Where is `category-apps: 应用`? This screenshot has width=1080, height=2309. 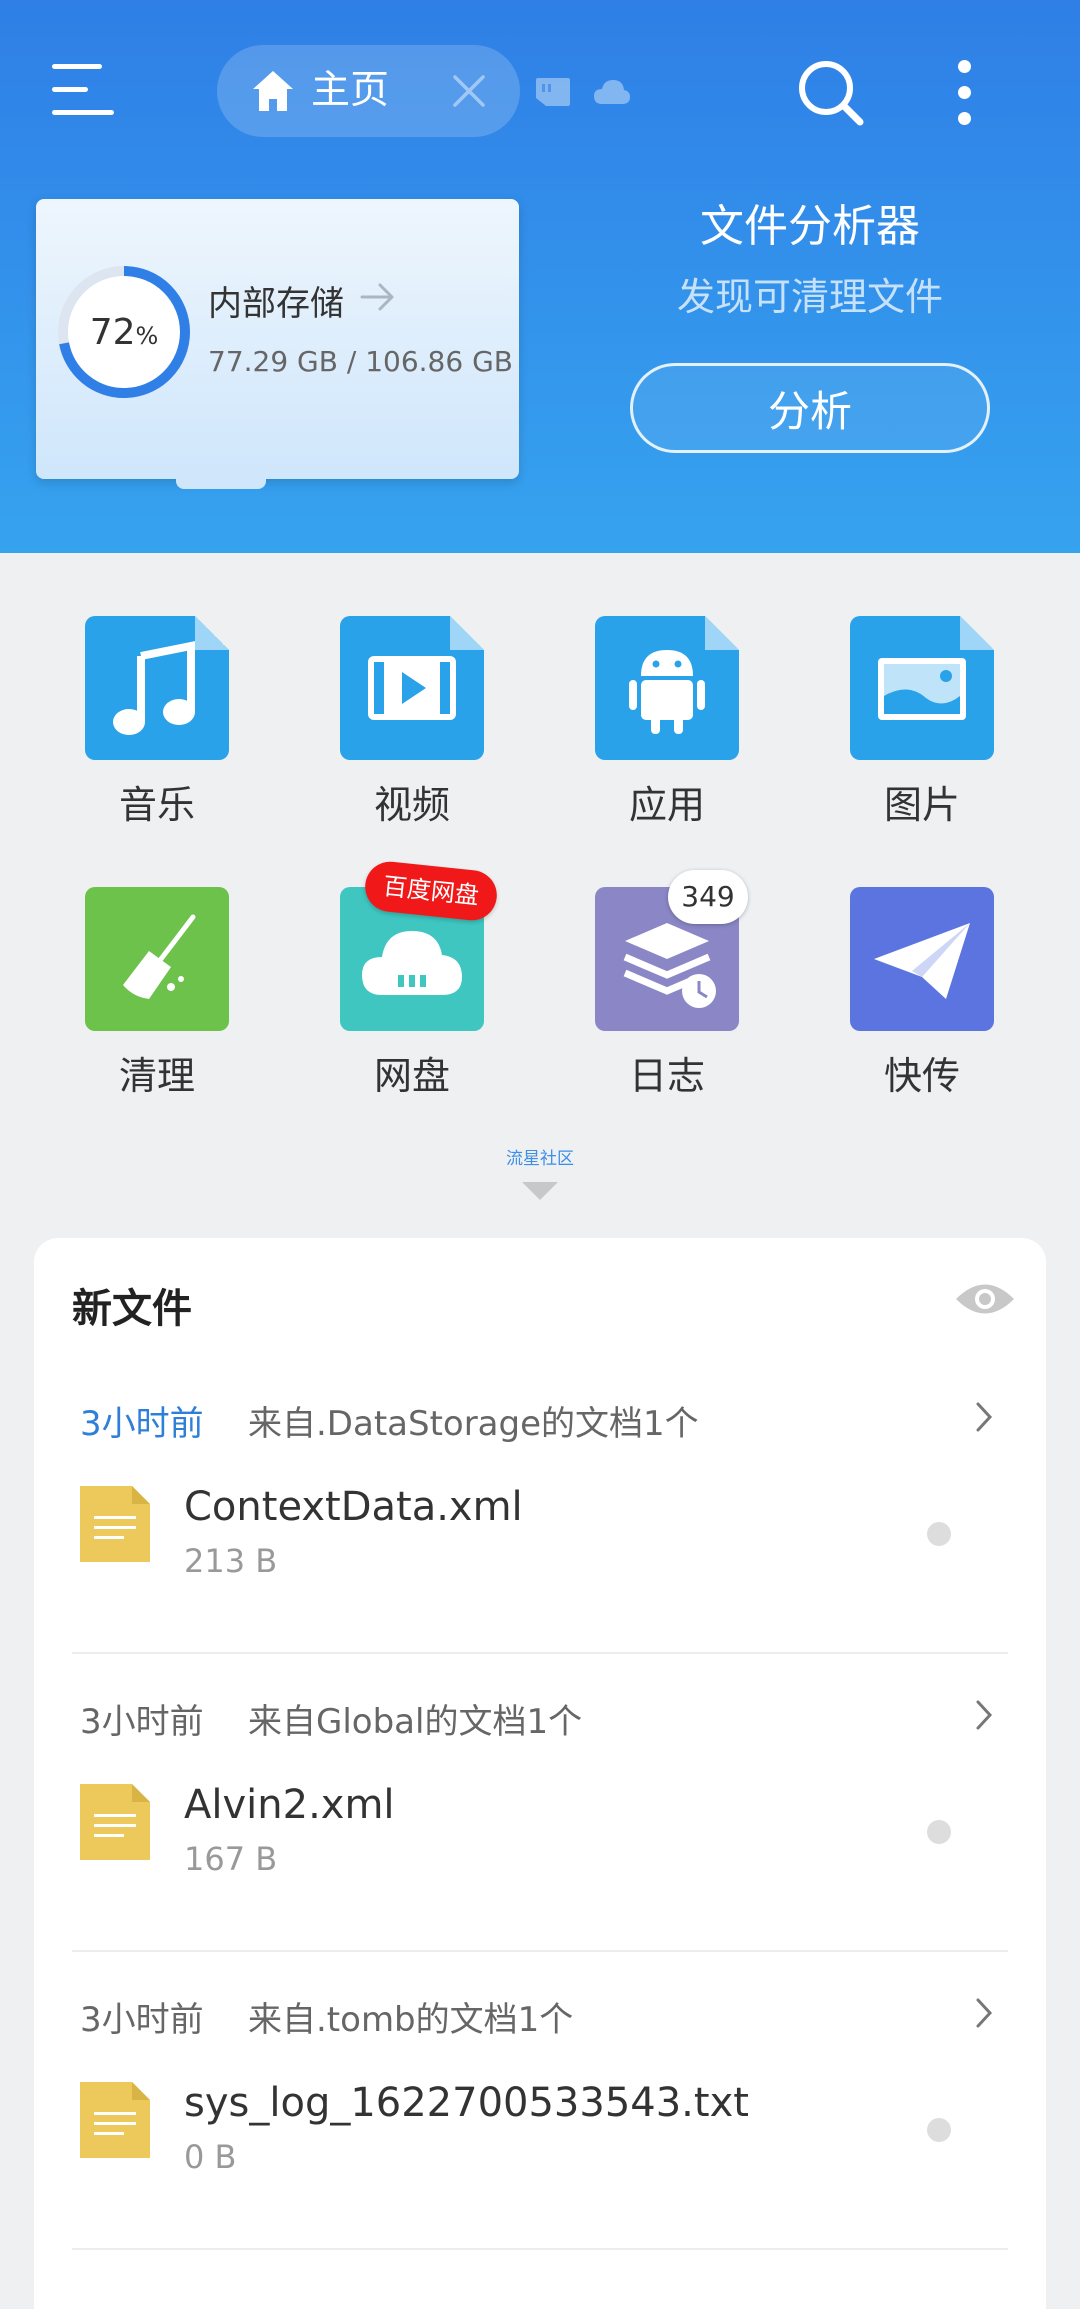
category-apps: 应用 is located at coordinates (667, 722).